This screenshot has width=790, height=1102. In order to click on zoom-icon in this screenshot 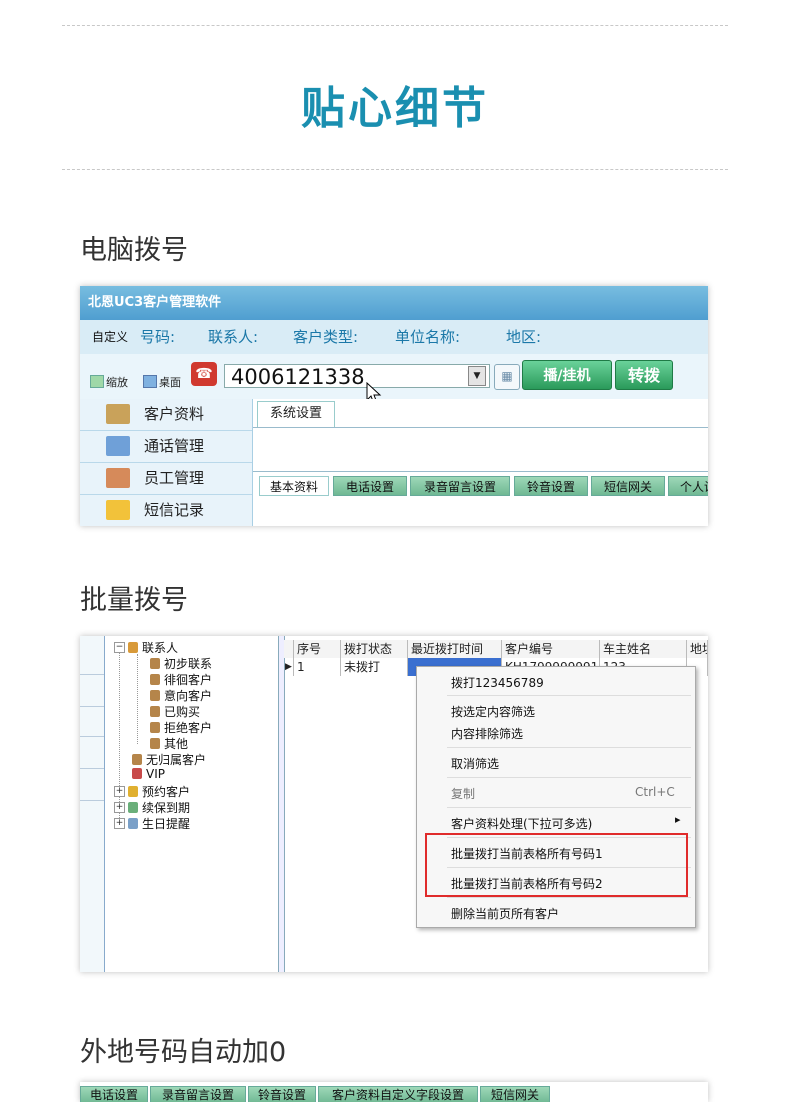, I will do `click(97, 381)`.